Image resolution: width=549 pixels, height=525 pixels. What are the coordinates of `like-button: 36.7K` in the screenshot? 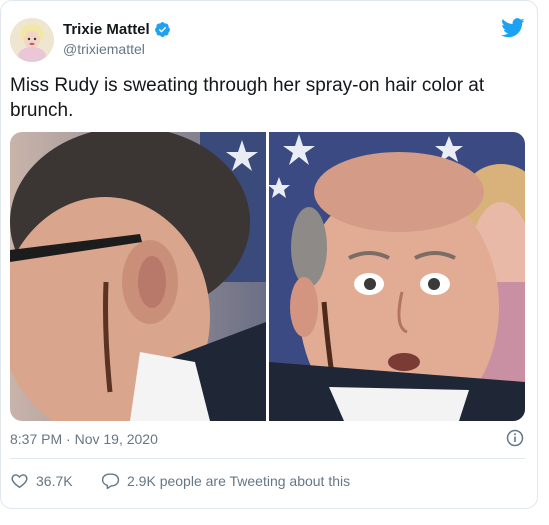 It's located at (41, 480).